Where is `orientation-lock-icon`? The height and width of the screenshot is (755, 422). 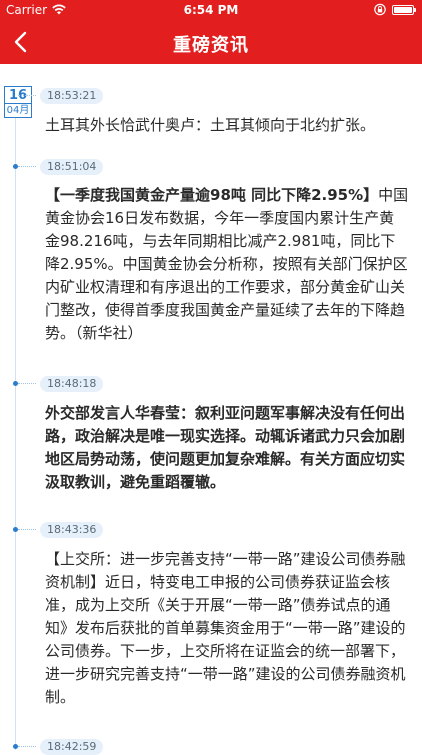 orientation-lock-icon is located at coordinates (380, 9).